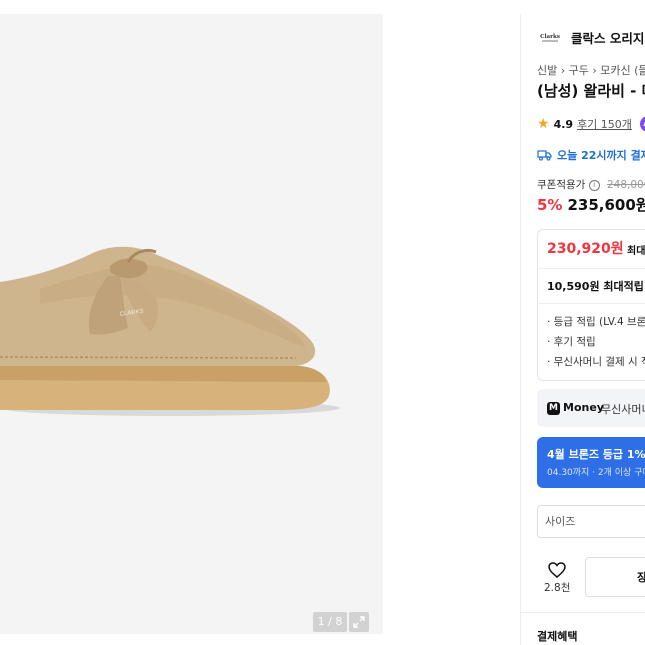 Image resolution: width=645 pixels, height=645 pixels. I want to click on product-image: CLARKS, so click(170, 331).